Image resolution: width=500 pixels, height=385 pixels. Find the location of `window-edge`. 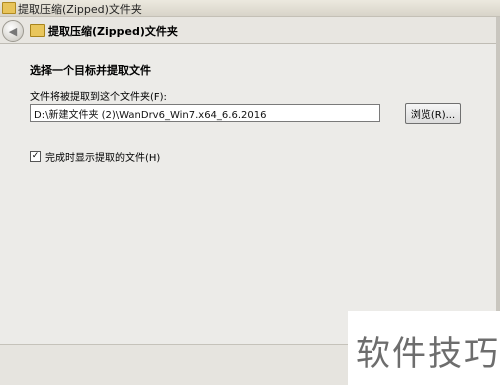

window-edge is located at coordinates (498, 164).